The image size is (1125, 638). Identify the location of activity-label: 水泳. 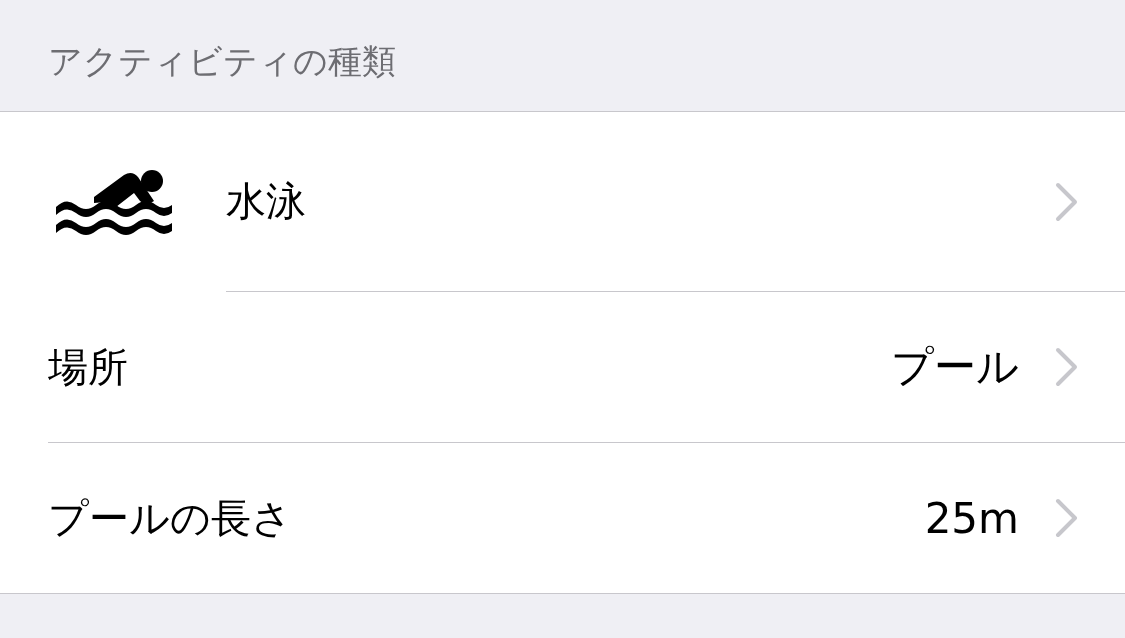
(266, 201).